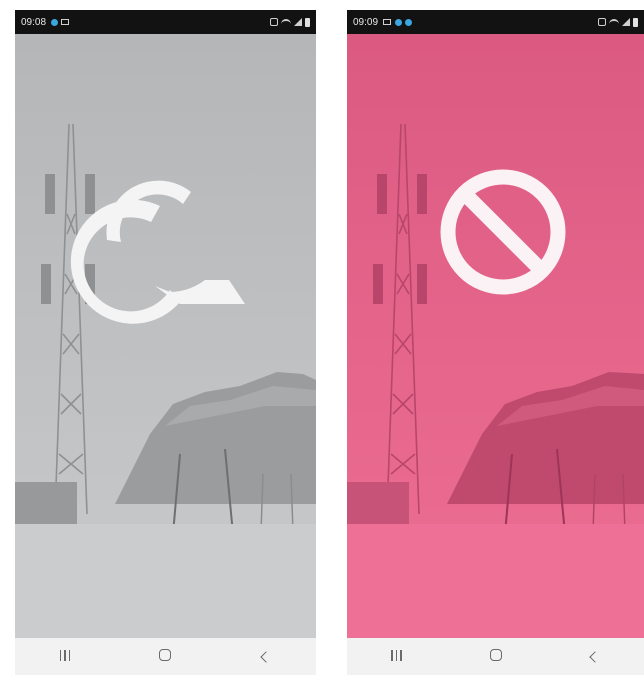 This screenshot has height=675, width=644. I want to click on status-time: 09:09, so click(366, 22).